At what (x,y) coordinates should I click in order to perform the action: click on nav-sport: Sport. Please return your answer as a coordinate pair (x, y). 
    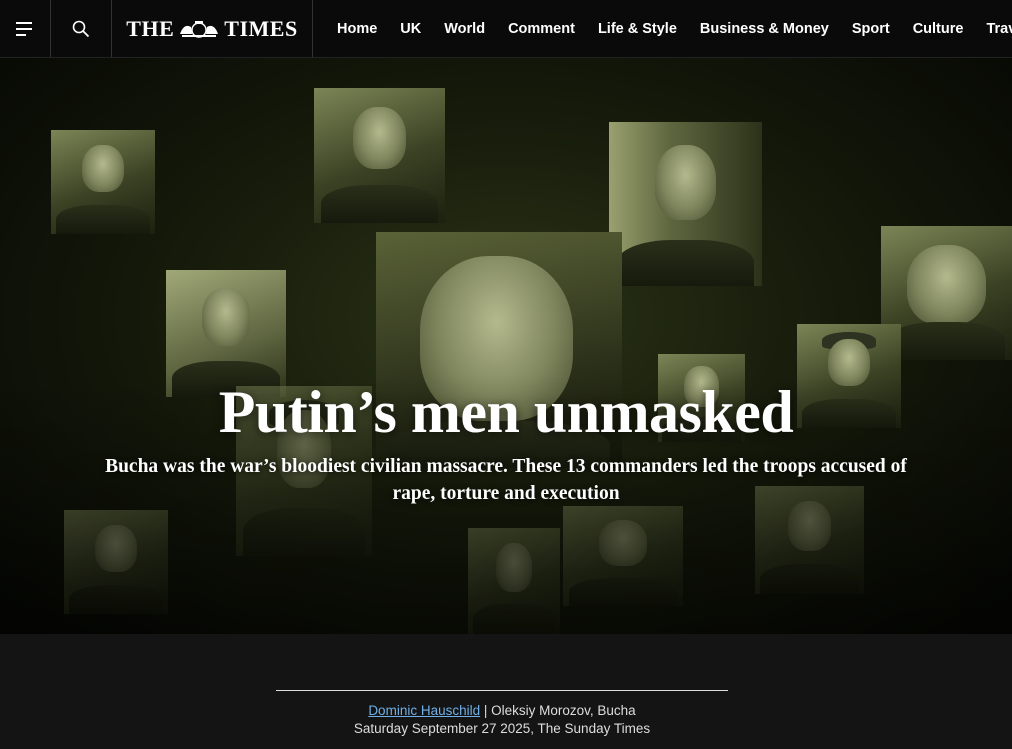
    Looking at the image, I should click on (871, 29).